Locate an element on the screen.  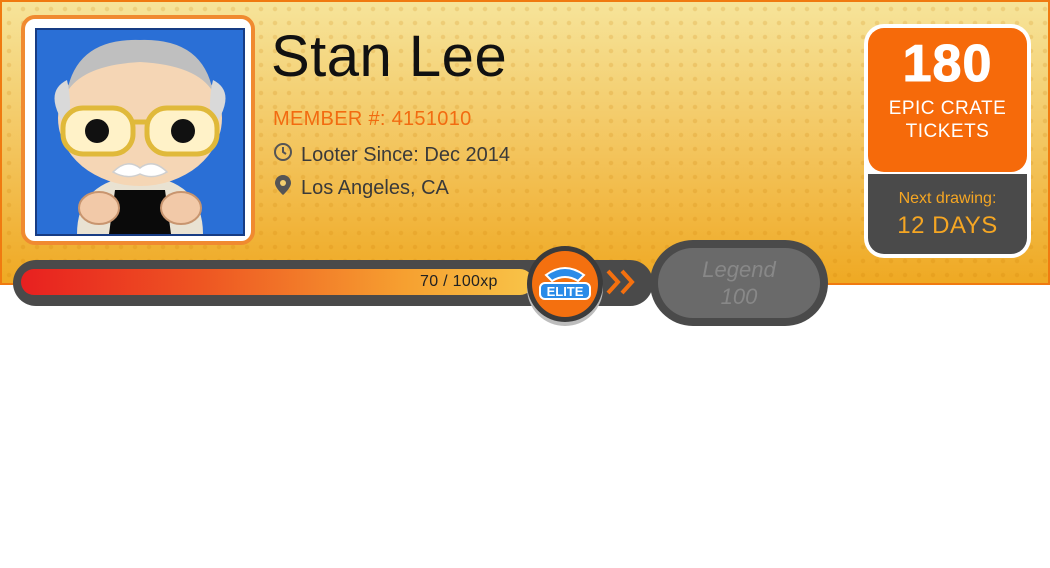
avatar-frame is located at coordinates (138, 130).